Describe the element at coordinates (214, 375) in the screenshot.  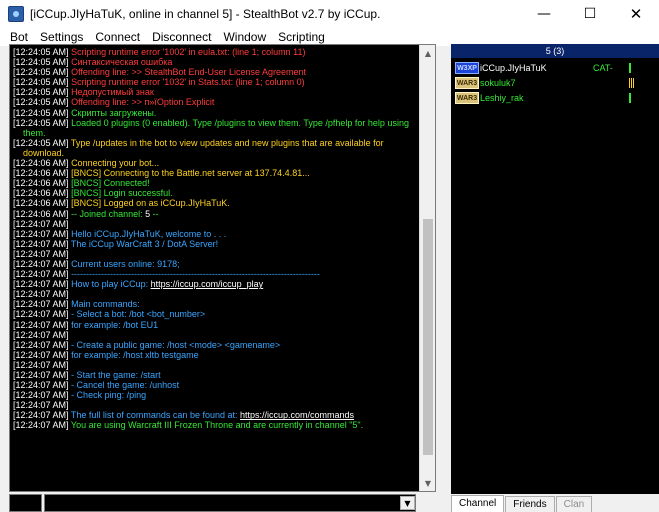
I see `chat-line: [12:24:07 AM] - Start the game: /start` at that location.